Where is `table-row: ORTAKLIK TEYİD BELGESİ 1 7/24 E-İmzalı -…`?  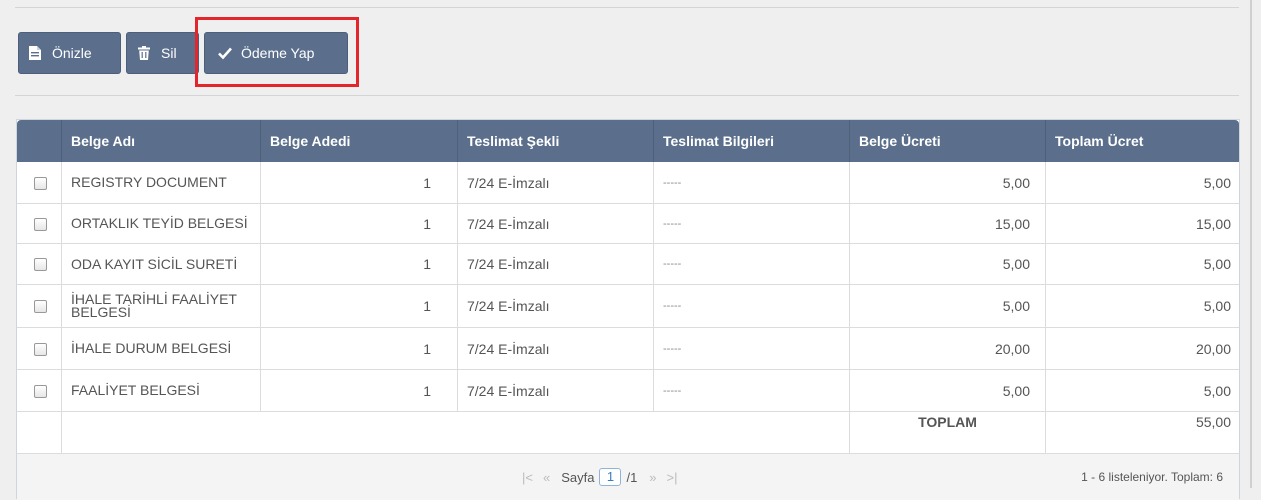
table-row: ORTAKLIK TEYİD BELGESİ 1 7/24 E-İmzalı -… is located at coordinates (628, 224).